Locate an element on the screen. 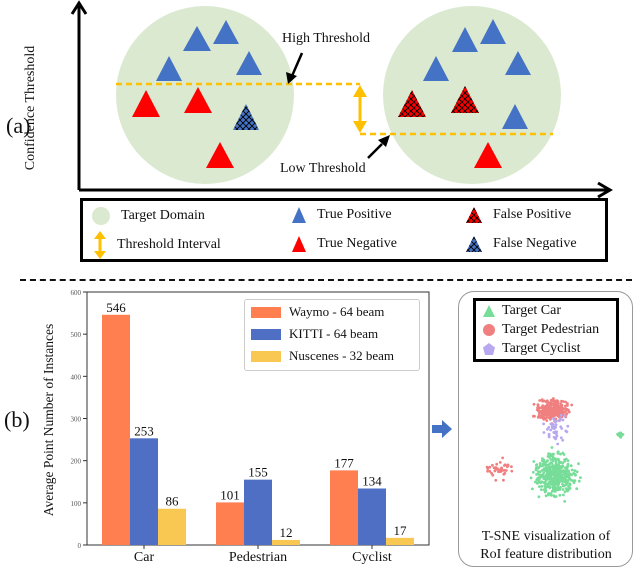 The height and width of the screenshot is (570, 640). tsne-legend-item-pedestrian: Target Pedestrian is located at coordinates (546, 329).